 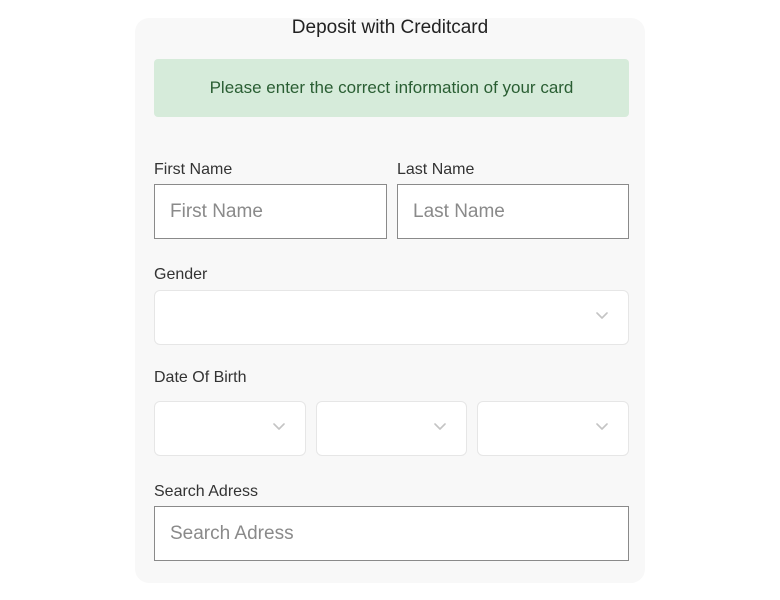 What do you see at coordinates (391, 533) in the screenshot?
I see `search-address-input` at bounding box center [391, 533].